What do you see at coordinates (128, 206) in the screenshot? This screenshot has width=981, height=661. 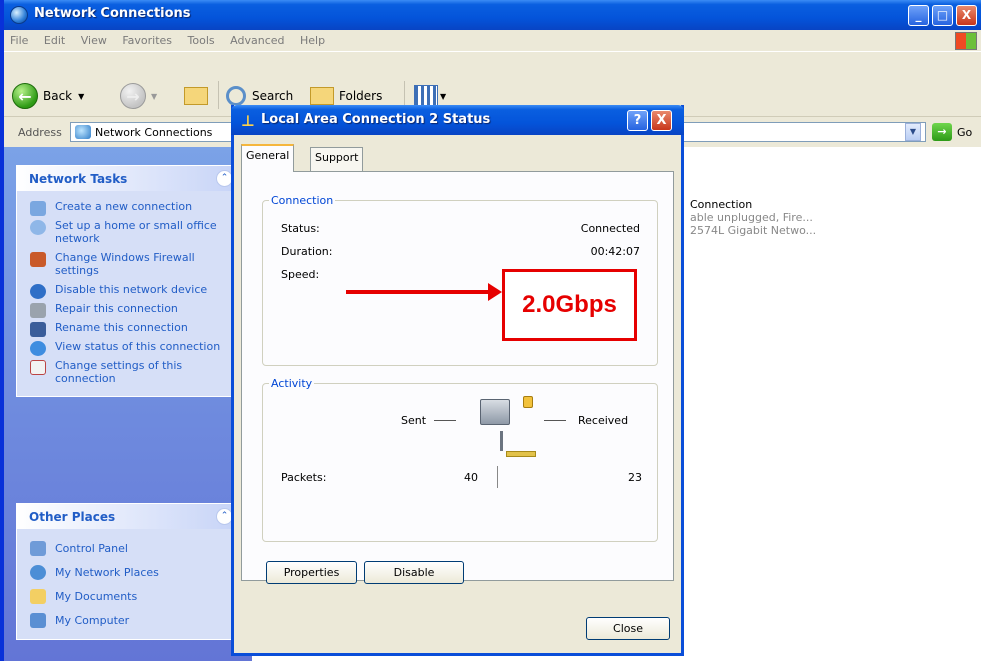 I see `task-create-connection: Create a new connection` at bounding box center [128, 206].